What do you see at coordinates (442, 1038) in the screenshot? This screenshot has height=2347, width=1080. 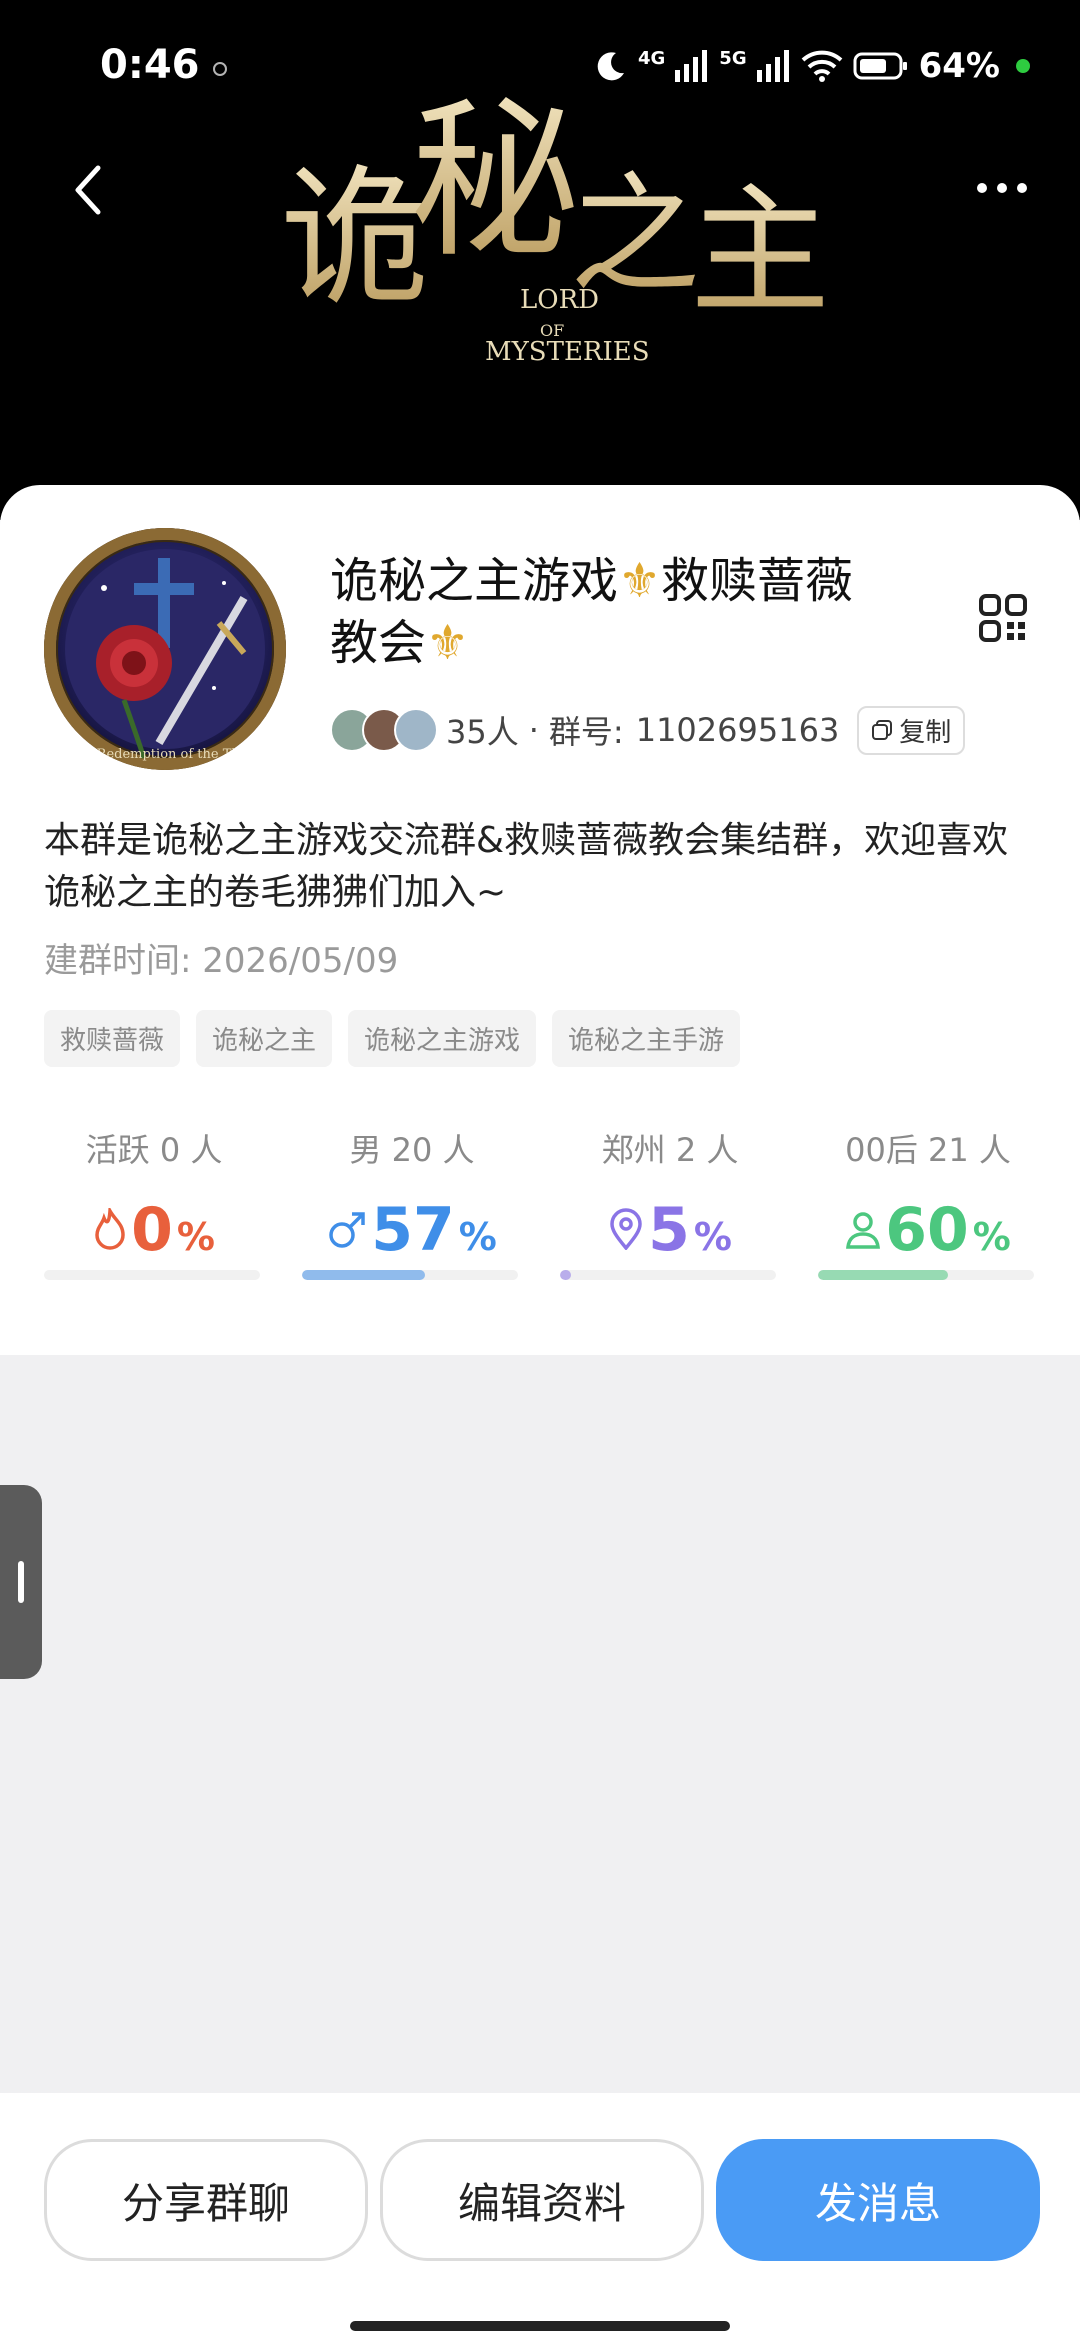 I see `tag: 诡秘之主游戏` at bounding box center [442, 1038].